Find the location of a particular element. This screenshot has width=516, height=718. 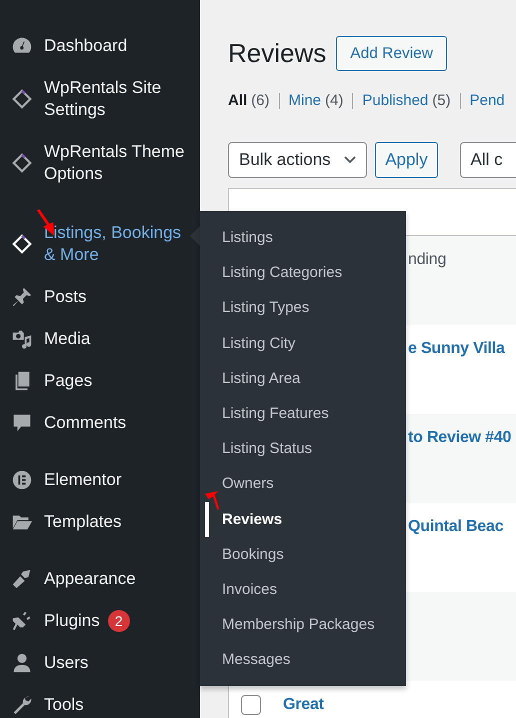

status-text: nding is located at coordinates (427, 260).